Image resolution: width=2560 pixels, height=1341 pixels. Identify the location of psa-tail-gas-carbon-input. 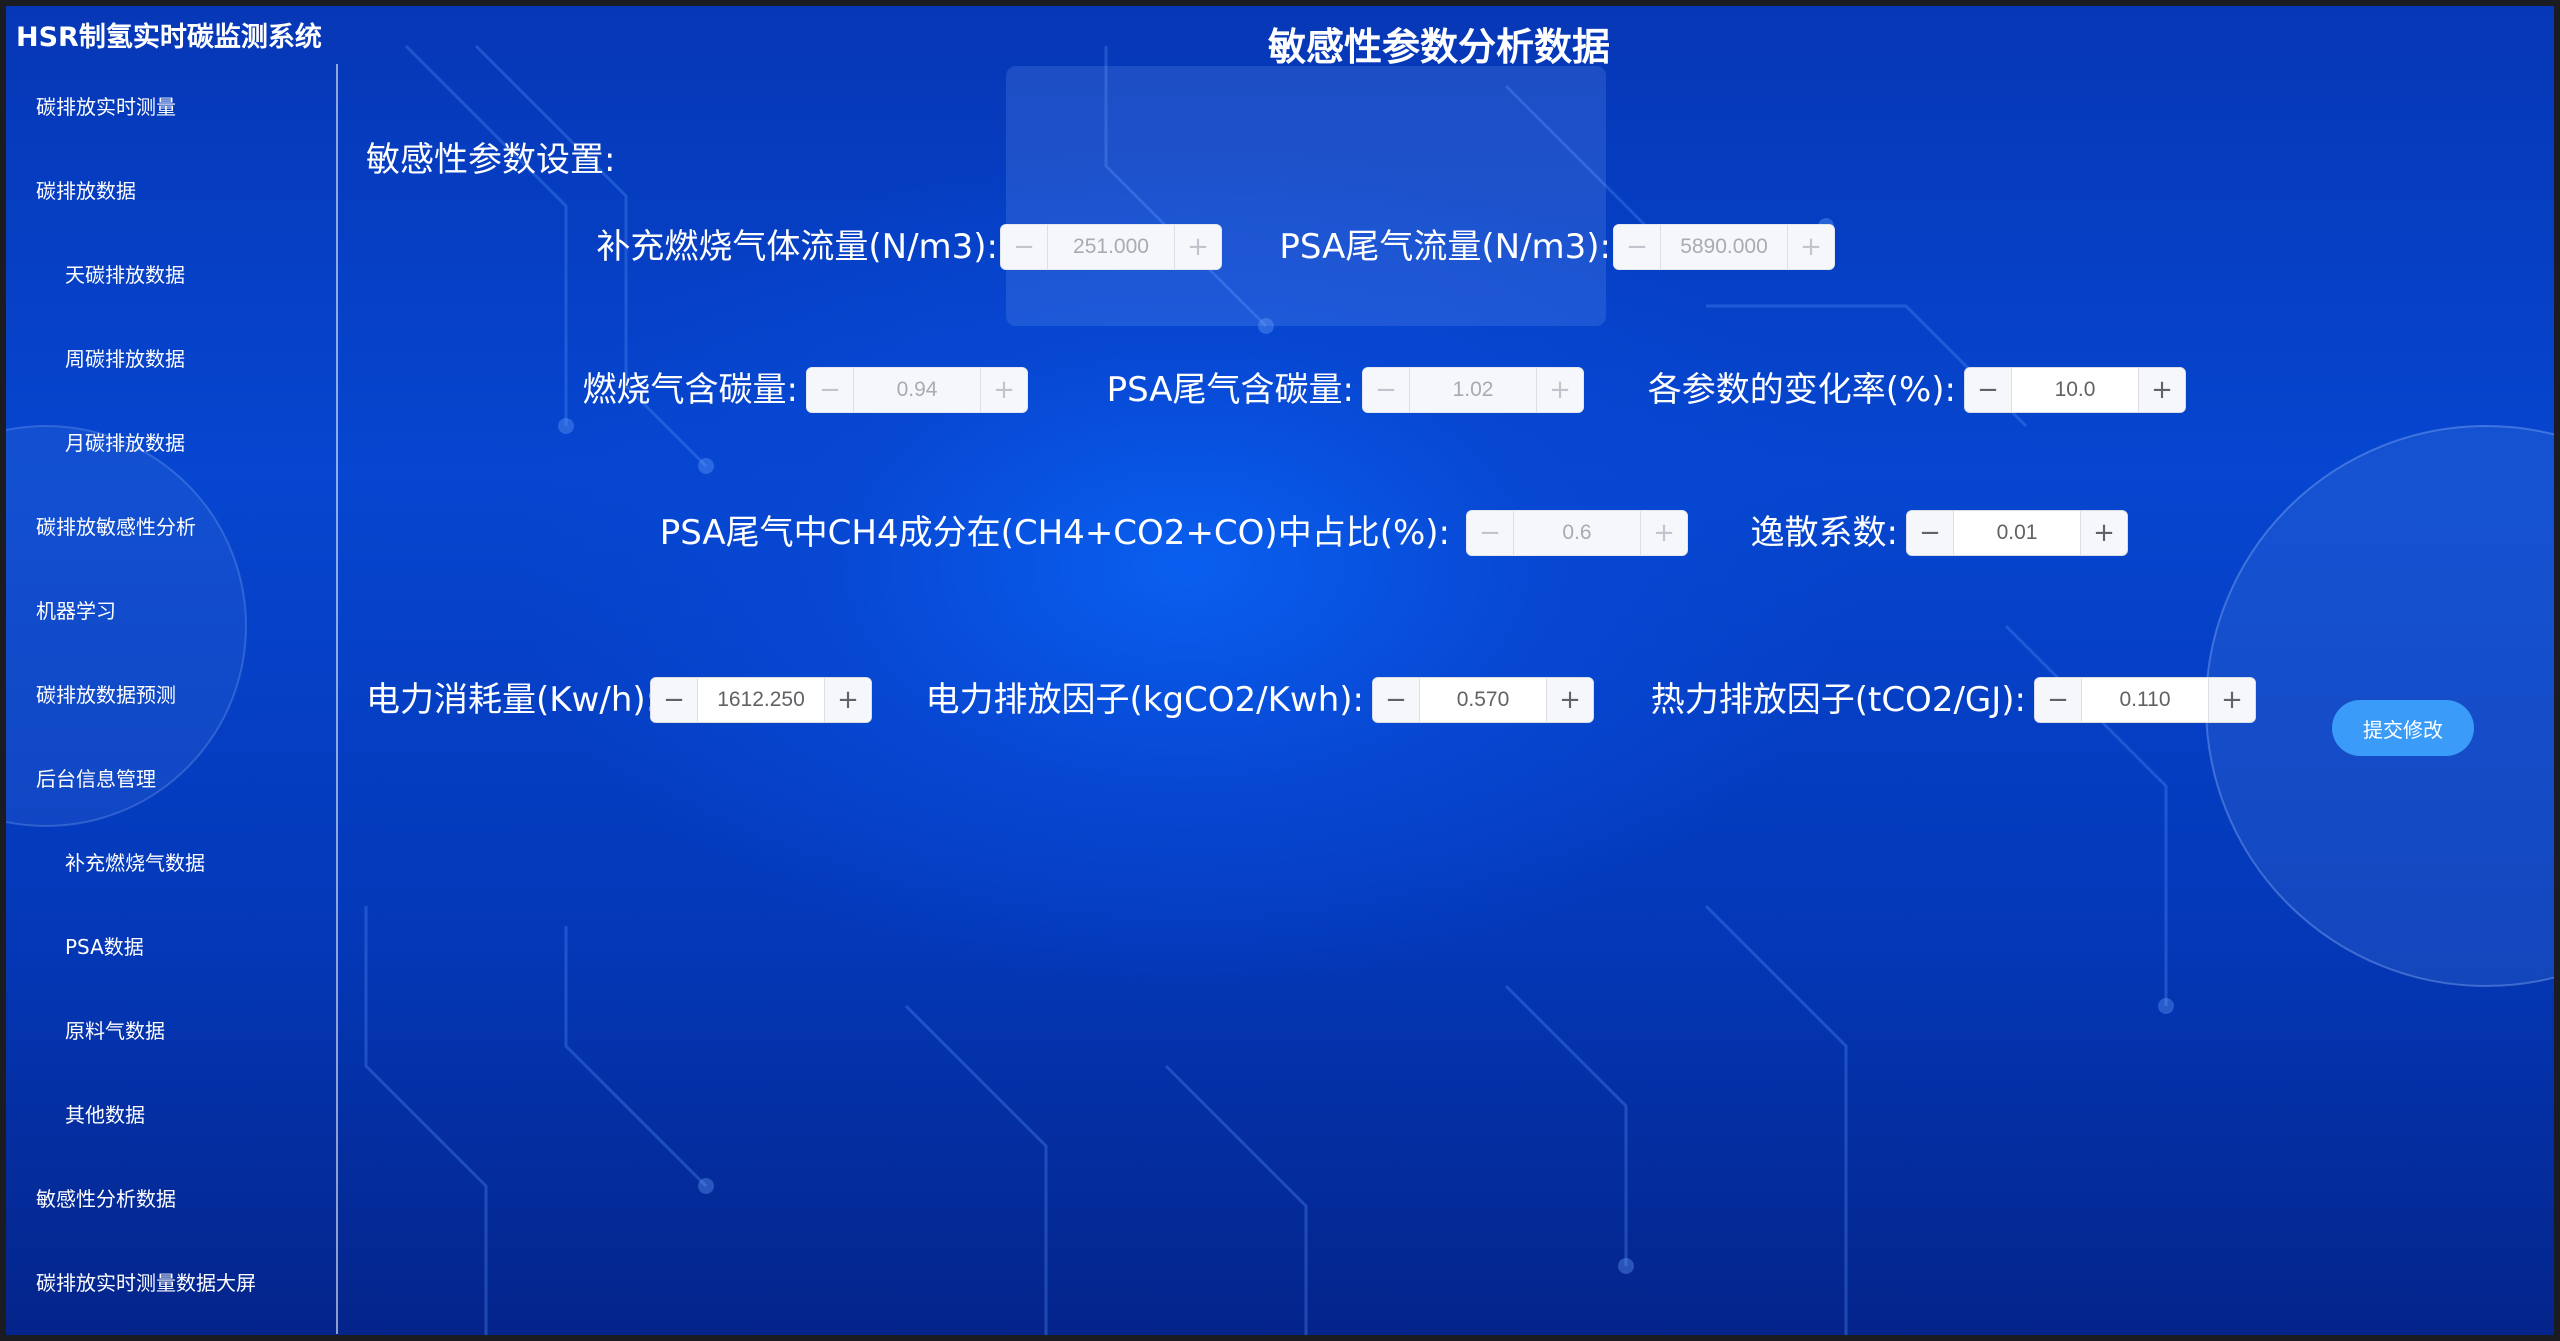
(1473, 390).